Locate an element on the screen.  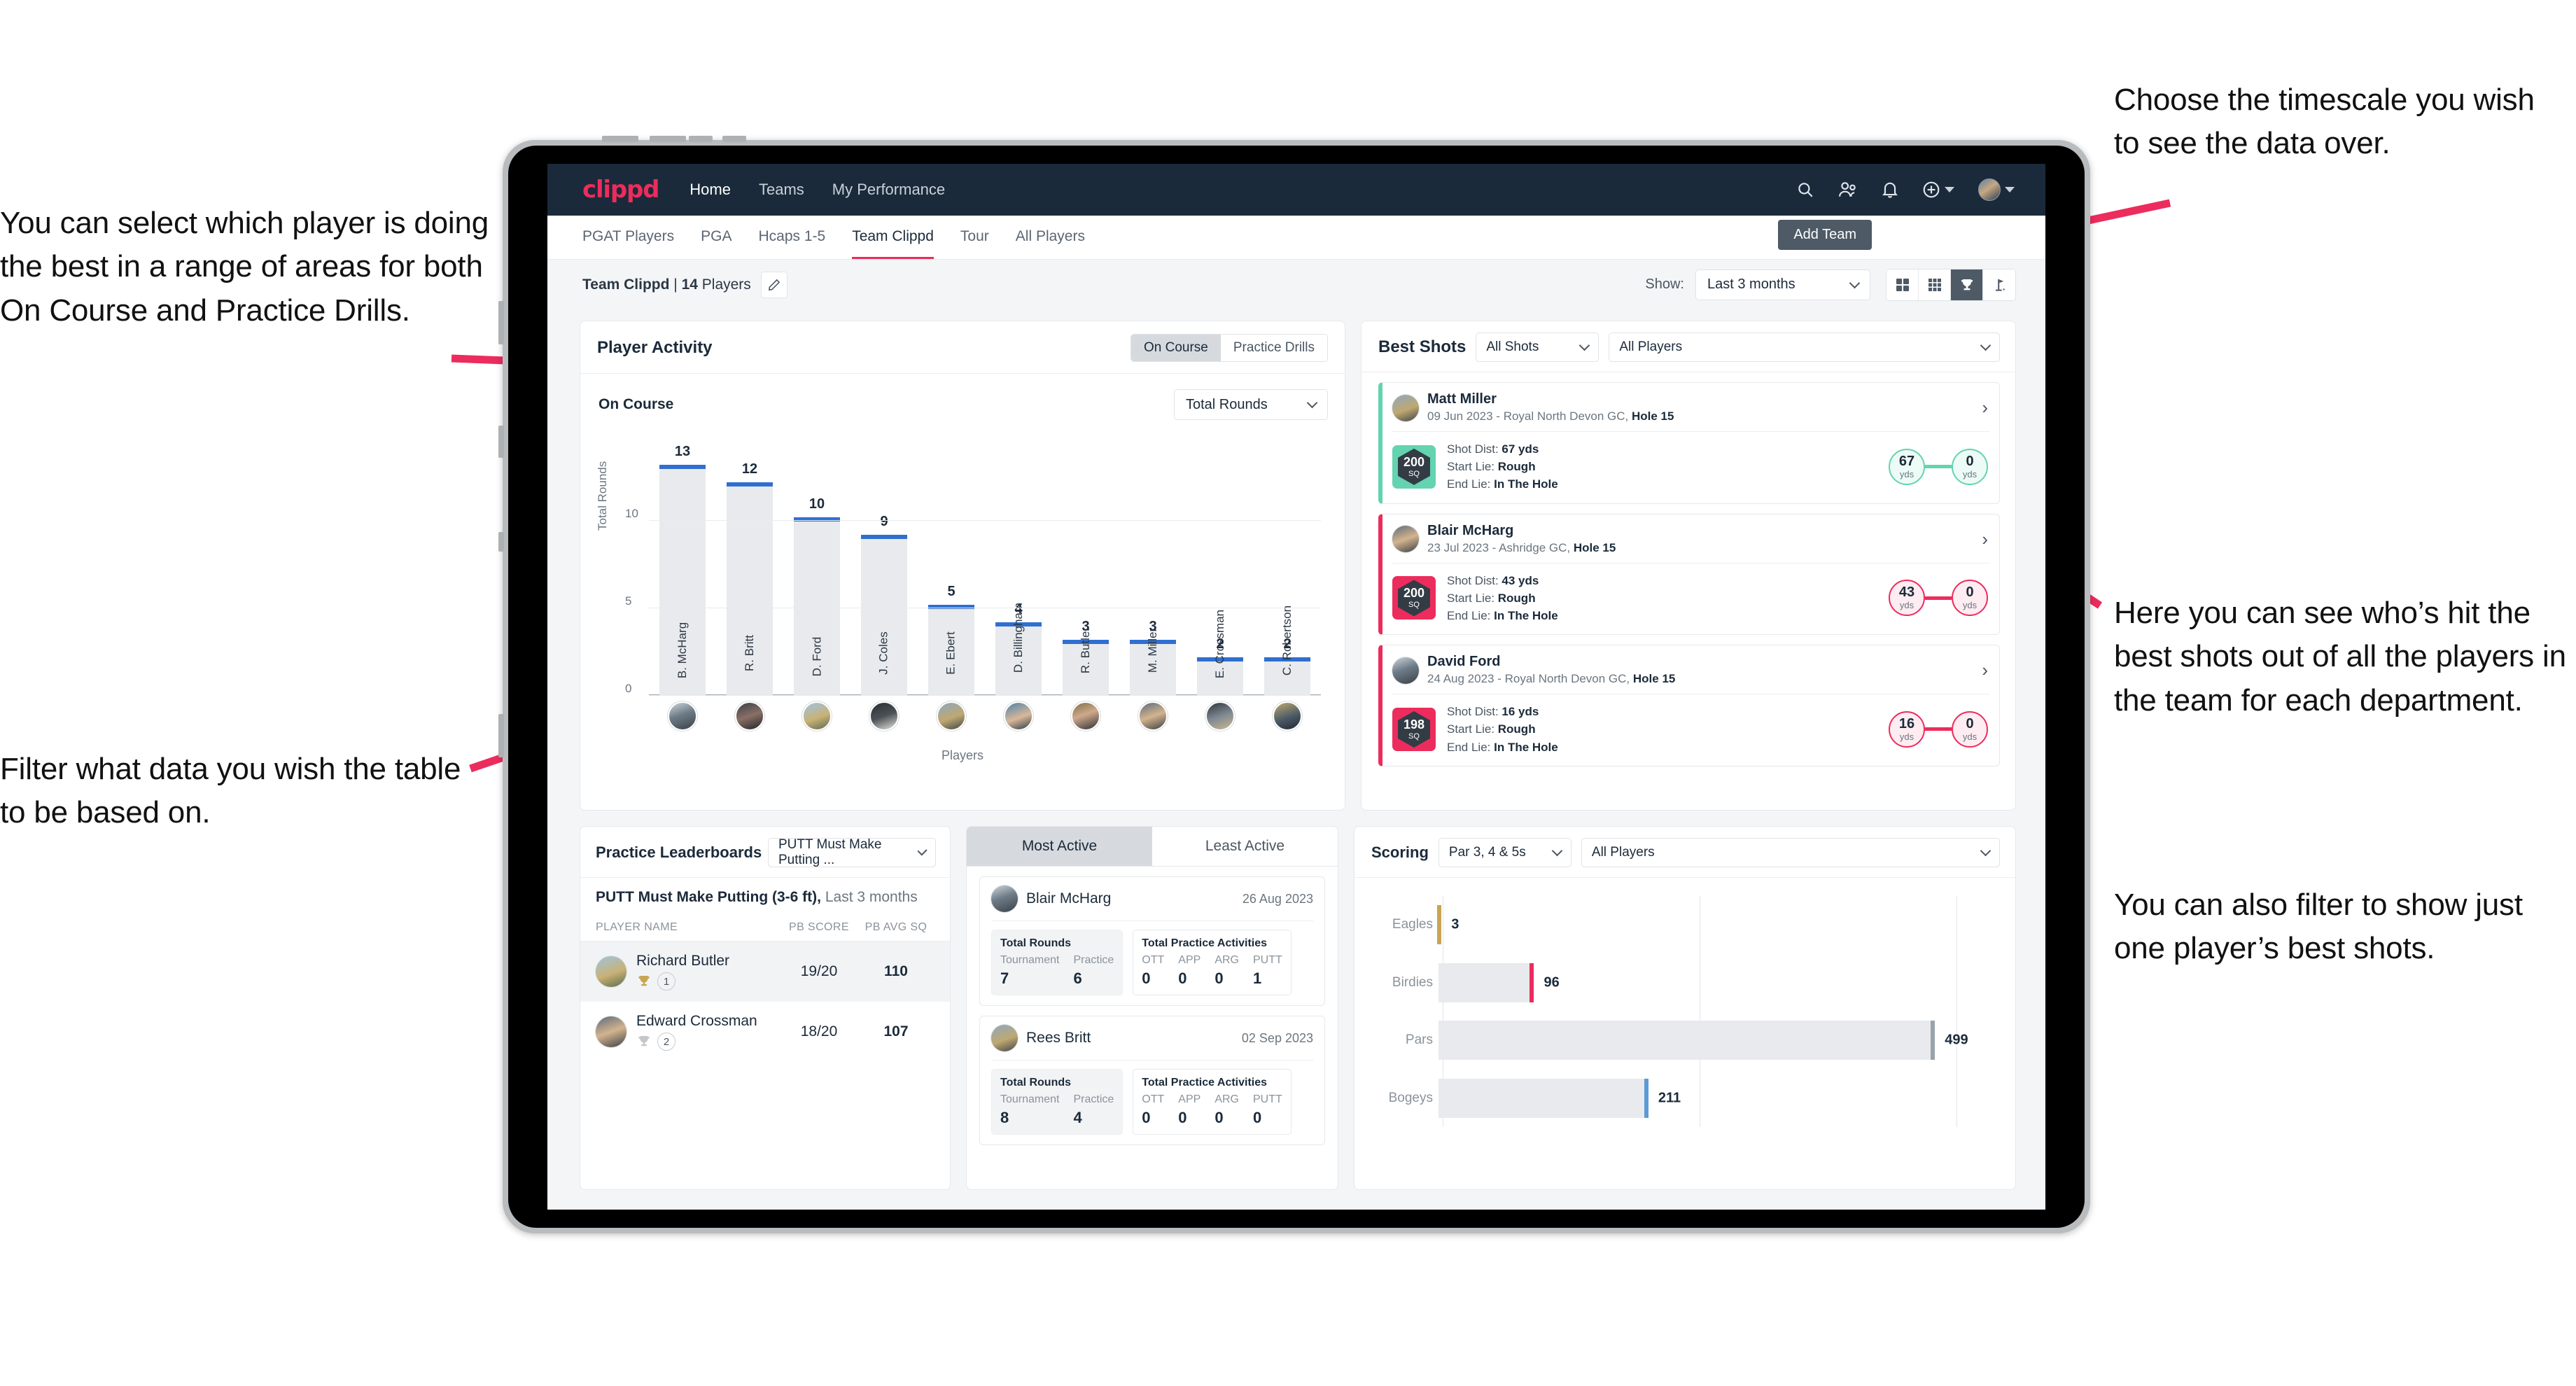
timescale-select: Last 3 months is located at coordinates (1782, 284).